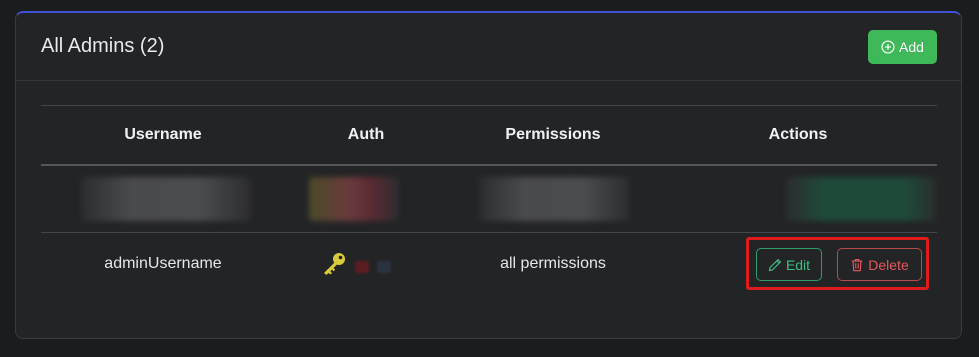  What do you see at coordinates (166, 199) in the screenshot?
I see `redacted-username` at bounding box center [166, 199].